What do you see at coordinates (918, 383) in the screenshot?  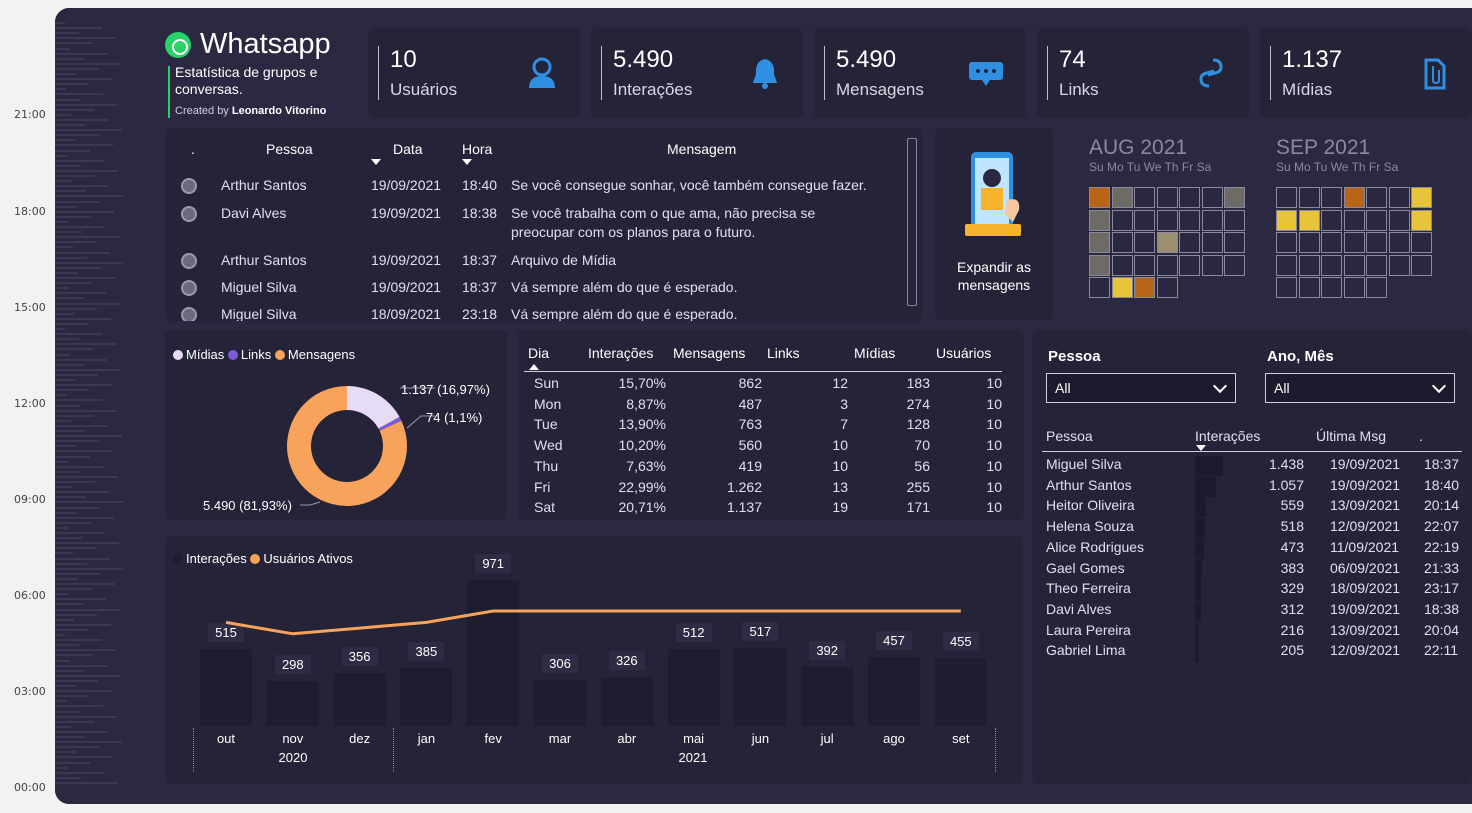 I see `weekday-cell: 183` at bounding box center [918, 383].